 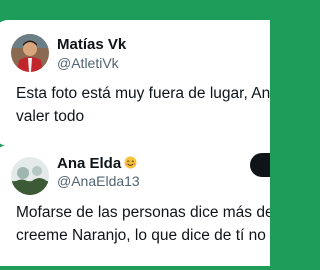 I want to click on display-name: Ana Elda, so click(x=97, y=163).